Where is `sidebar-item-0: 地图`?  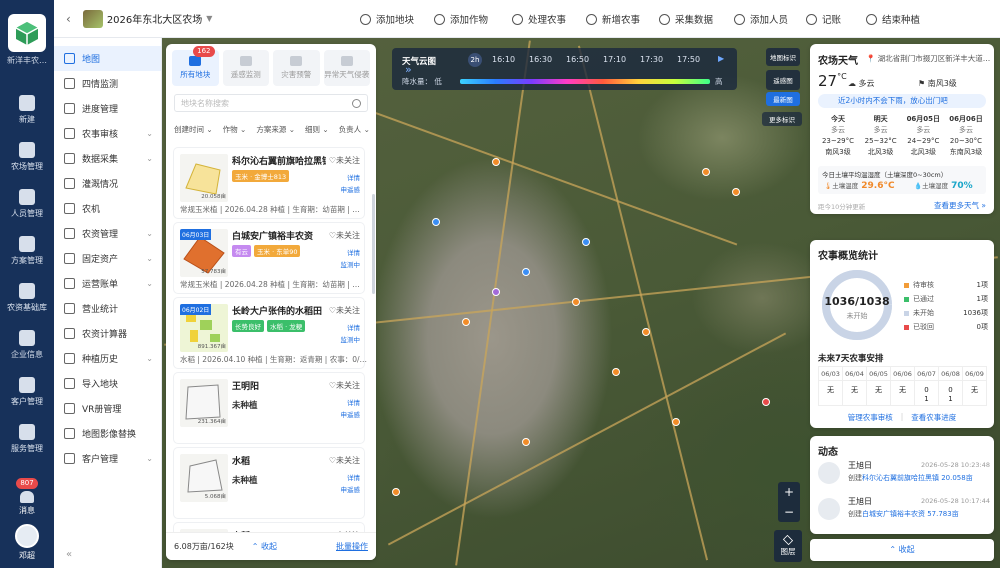
sidebar-item-0: 地图 is located at coordinates (107, 58).